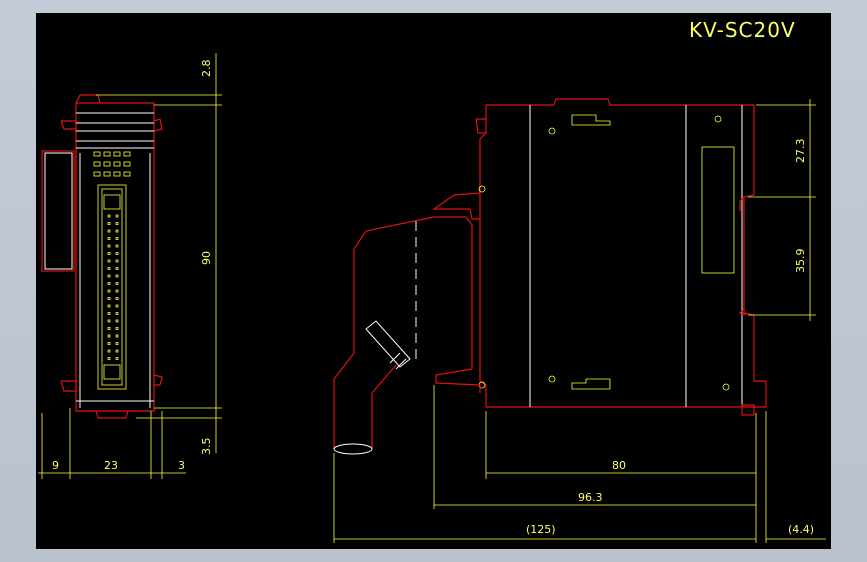  I want to click on dim-upper-height: 27.3, so click(800, 151).